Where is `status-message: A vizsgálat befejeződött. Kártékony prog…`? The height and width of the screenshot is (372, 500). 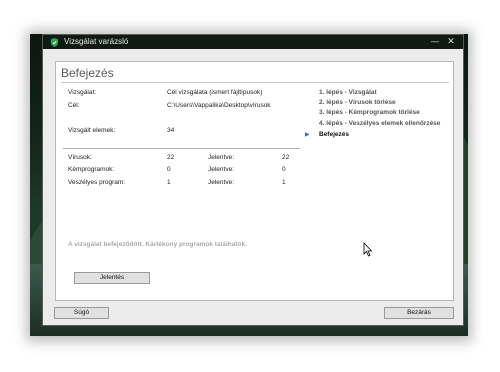 status-message: A vizsgálat befejeződött. Kártékony prog… is located at coordinates (157, 244).